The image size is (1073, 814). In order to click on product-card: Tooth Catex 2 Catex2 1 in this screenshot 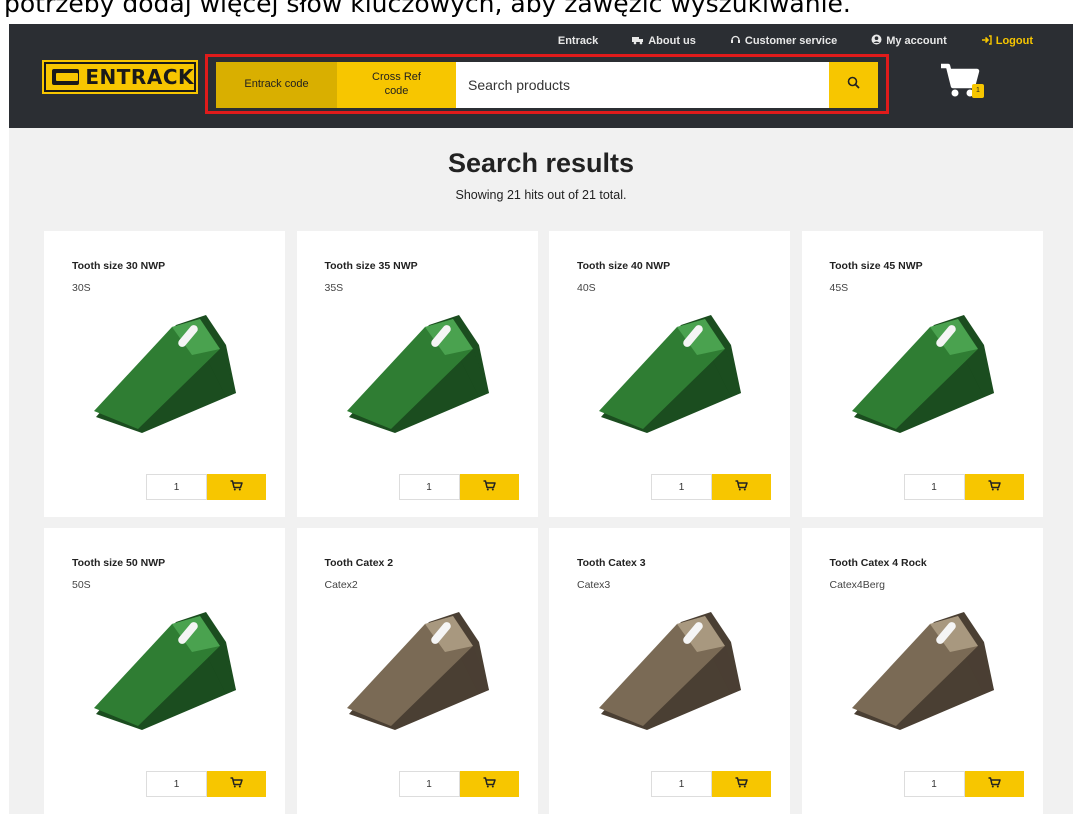, I will do `click(417, 671)`.